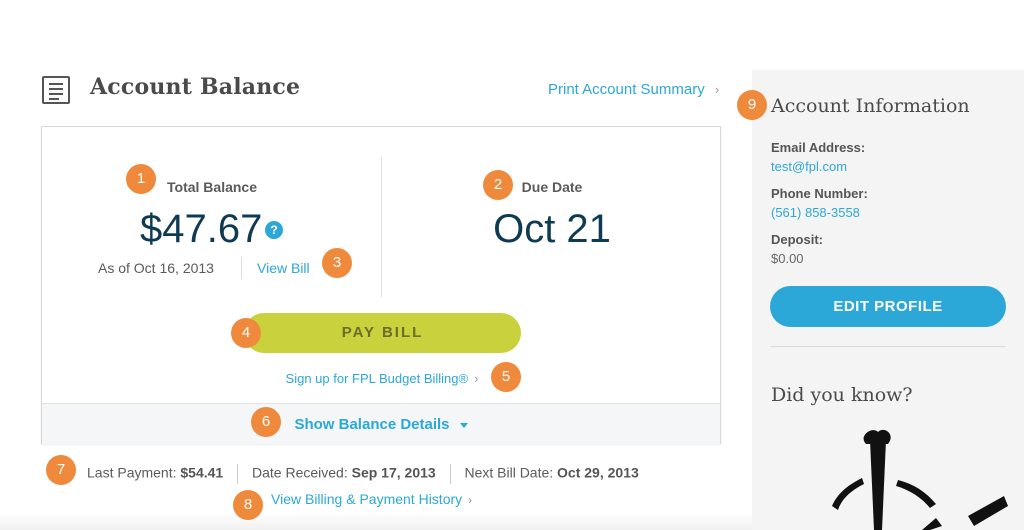 The width and height of the screenshot is (1024, 530). I want to click on last-payment-value: $54.41, so click(202, 472).